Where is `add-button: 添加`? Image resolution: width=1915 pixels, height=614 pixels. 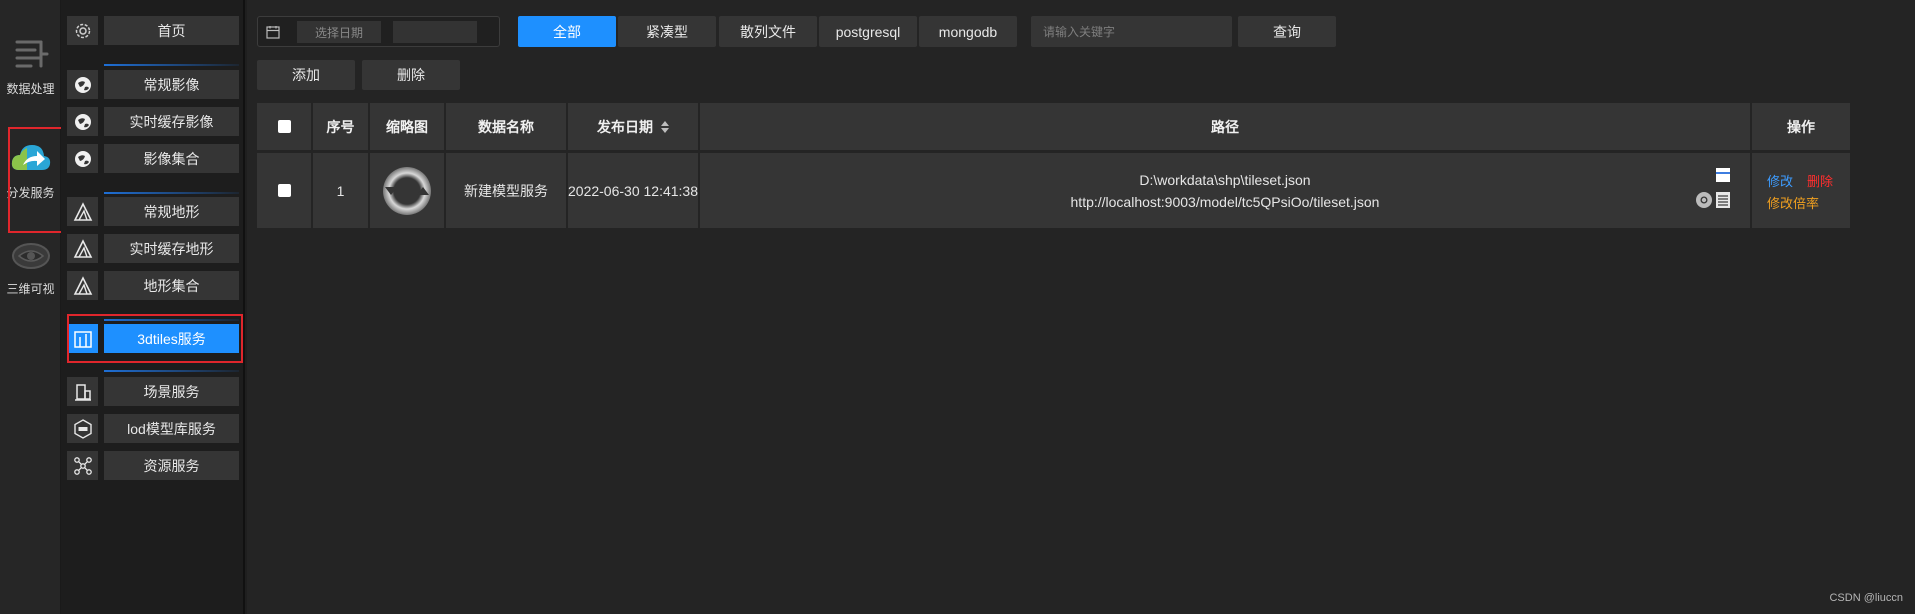 add-button: 添加 is located at coordinates (306, 75).